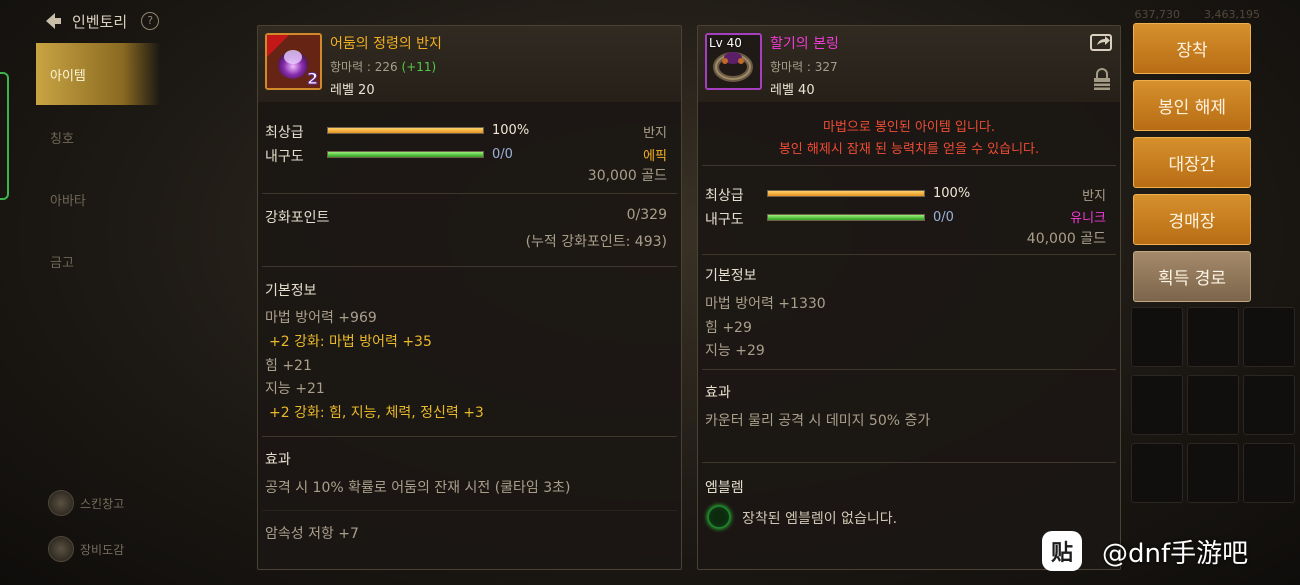  Describe the element at coordinates (102, 503) in the screenshot. I see `skin-storage-label: 스킨창고` at that location.